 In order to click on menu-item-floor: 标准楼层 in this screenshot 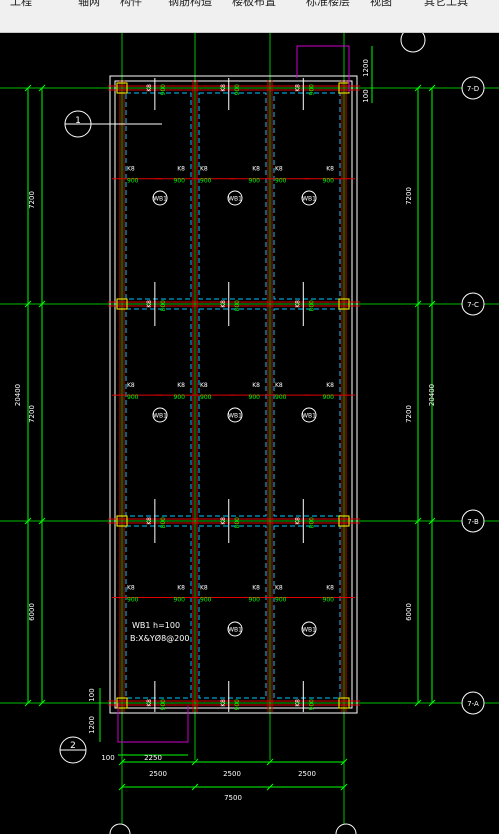, I will do `click(328, 4)`.